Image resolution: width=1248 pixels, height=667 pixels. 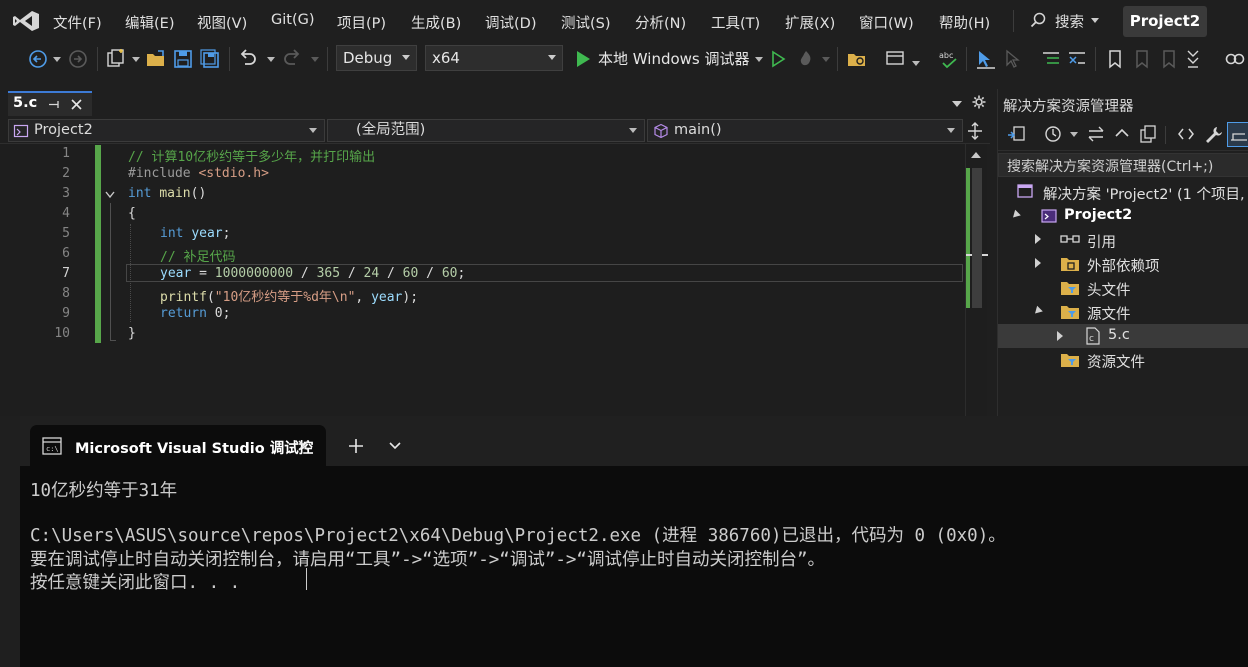 What do you see at coordinates (660, 22) in the screenshot?
I see `menu-analyze: 分析(N)` at bounding box center [660, 22].